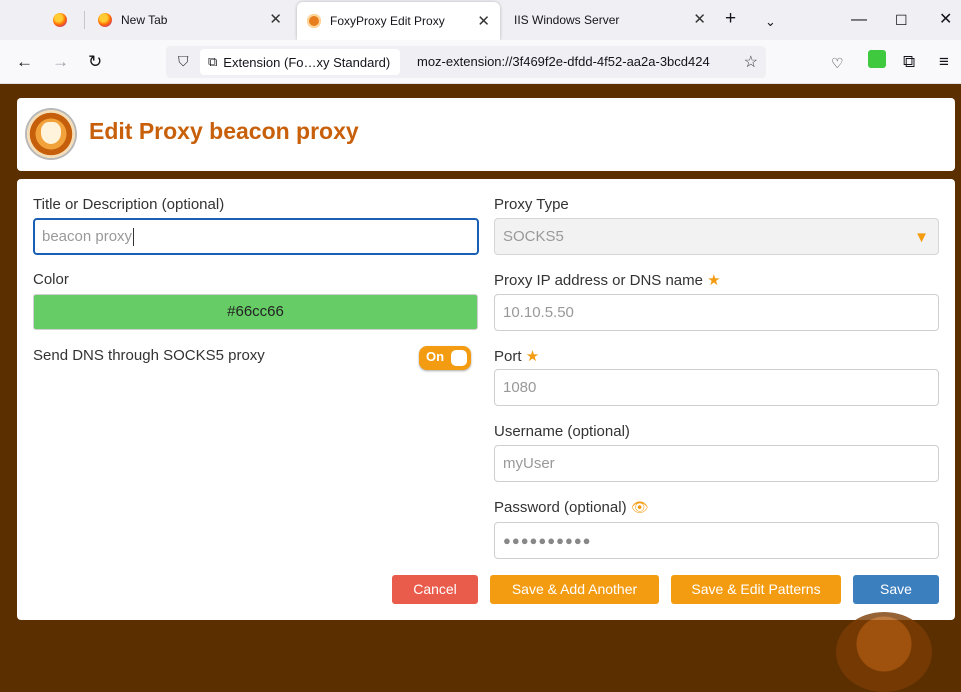 This screenshot has width=961, height=692. I want to click on toggle-label: On, so click(435, 356).